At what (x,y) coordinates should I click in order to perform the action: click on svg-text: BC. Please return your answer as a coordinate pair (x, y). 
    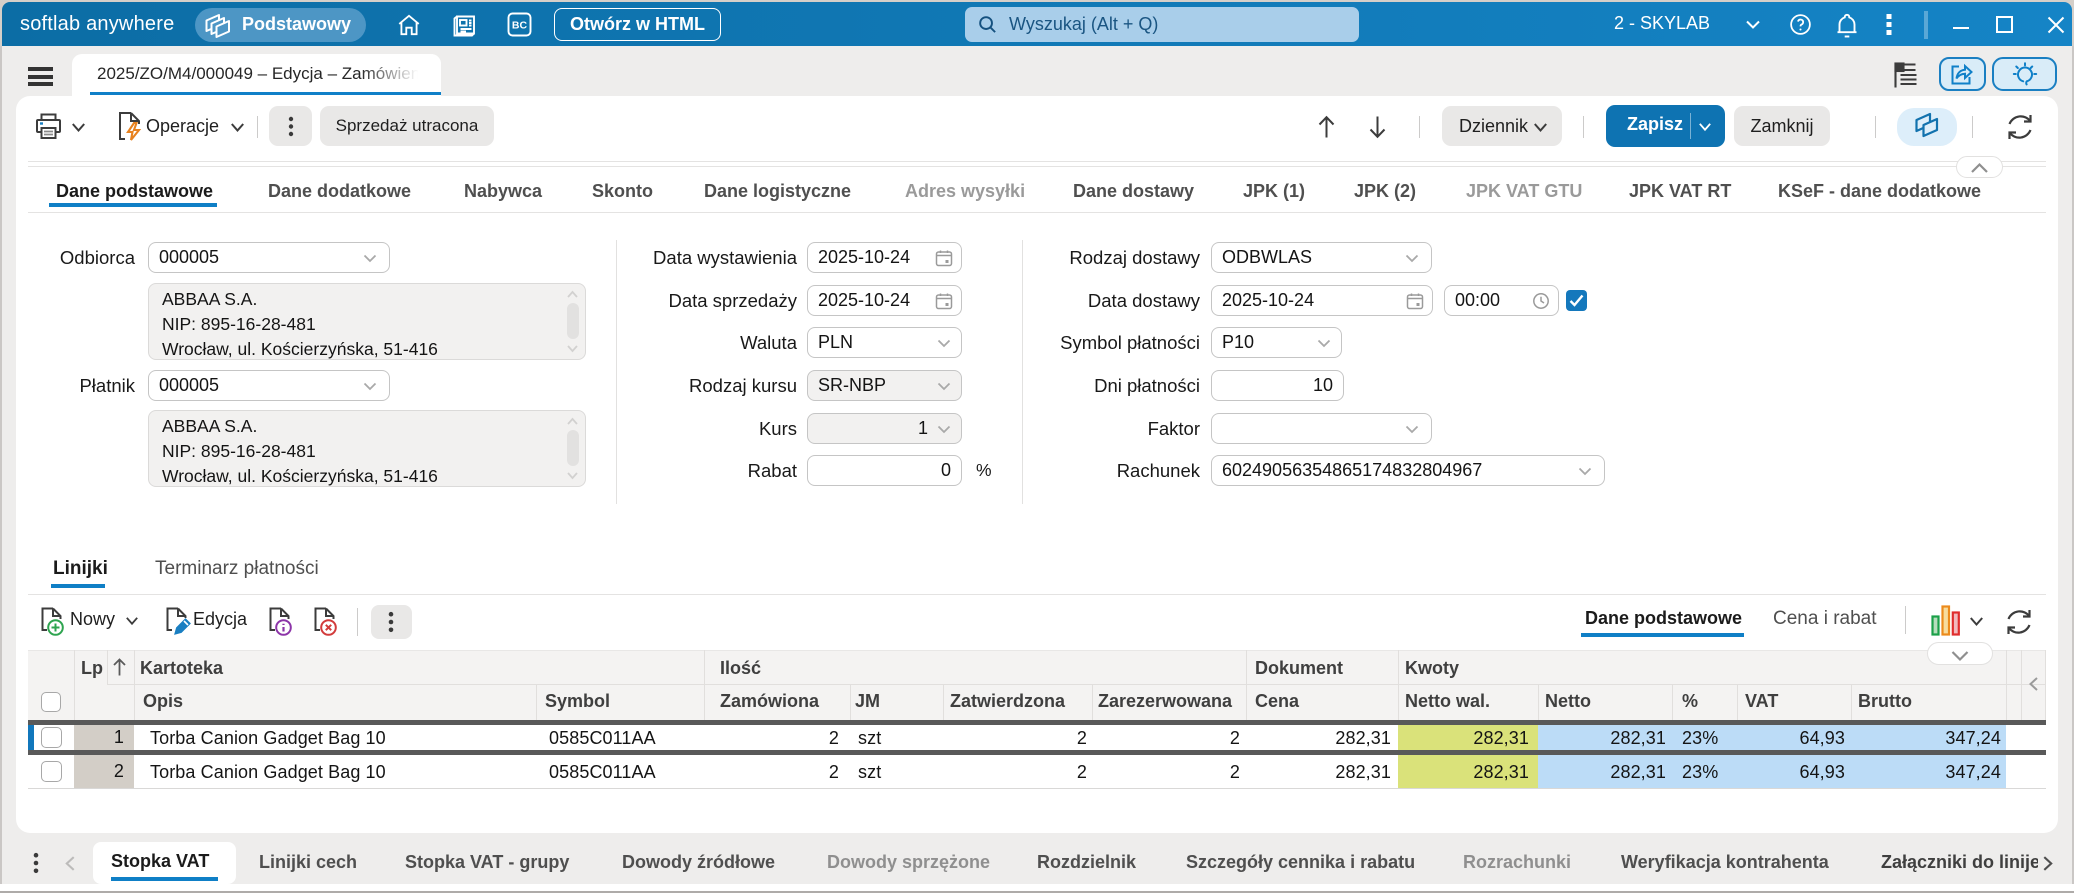
    Looking at the image, I should click on (520, 26).